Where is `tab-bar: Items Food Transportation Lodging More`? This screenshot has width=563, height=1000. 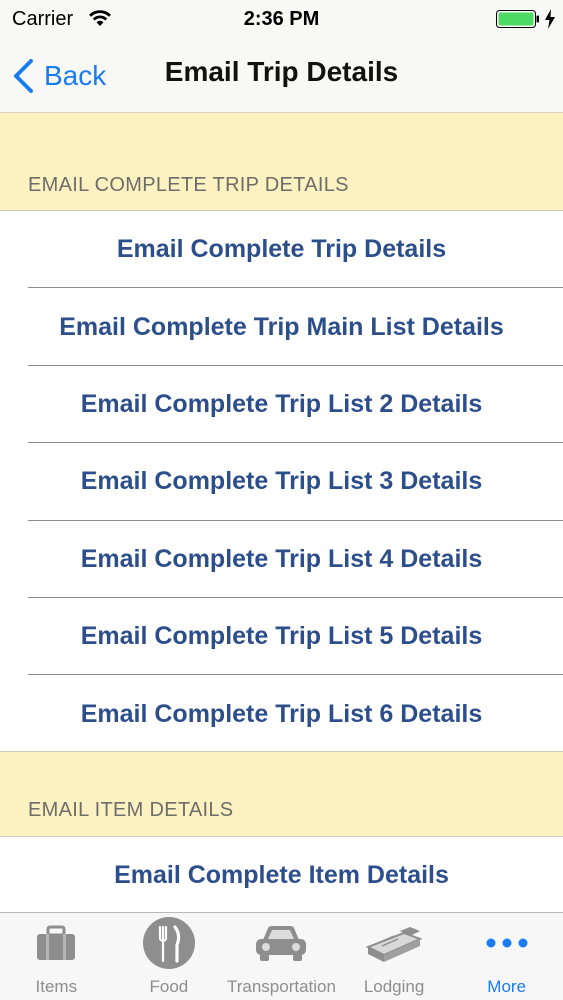
tab-bar: Items Food Transportation Lodging More is located at coordinates (281, 956).